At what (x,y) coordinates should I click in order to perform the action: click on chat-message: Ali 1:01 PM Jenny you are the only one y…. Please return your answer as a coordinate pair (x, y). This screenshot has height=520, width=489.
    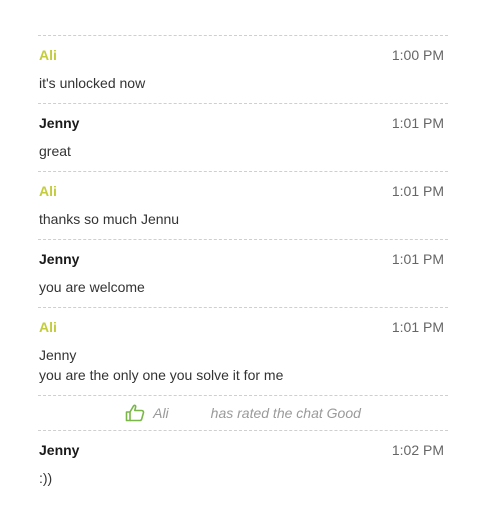
    Looking at the image, I should click on (243, 351).